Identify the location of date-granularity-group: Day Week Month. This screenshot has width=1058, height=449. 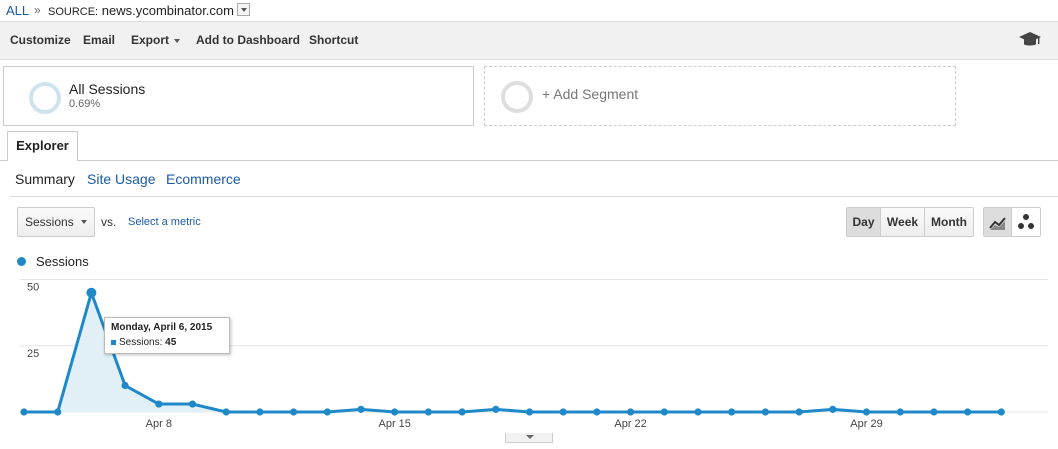
(910, 222).